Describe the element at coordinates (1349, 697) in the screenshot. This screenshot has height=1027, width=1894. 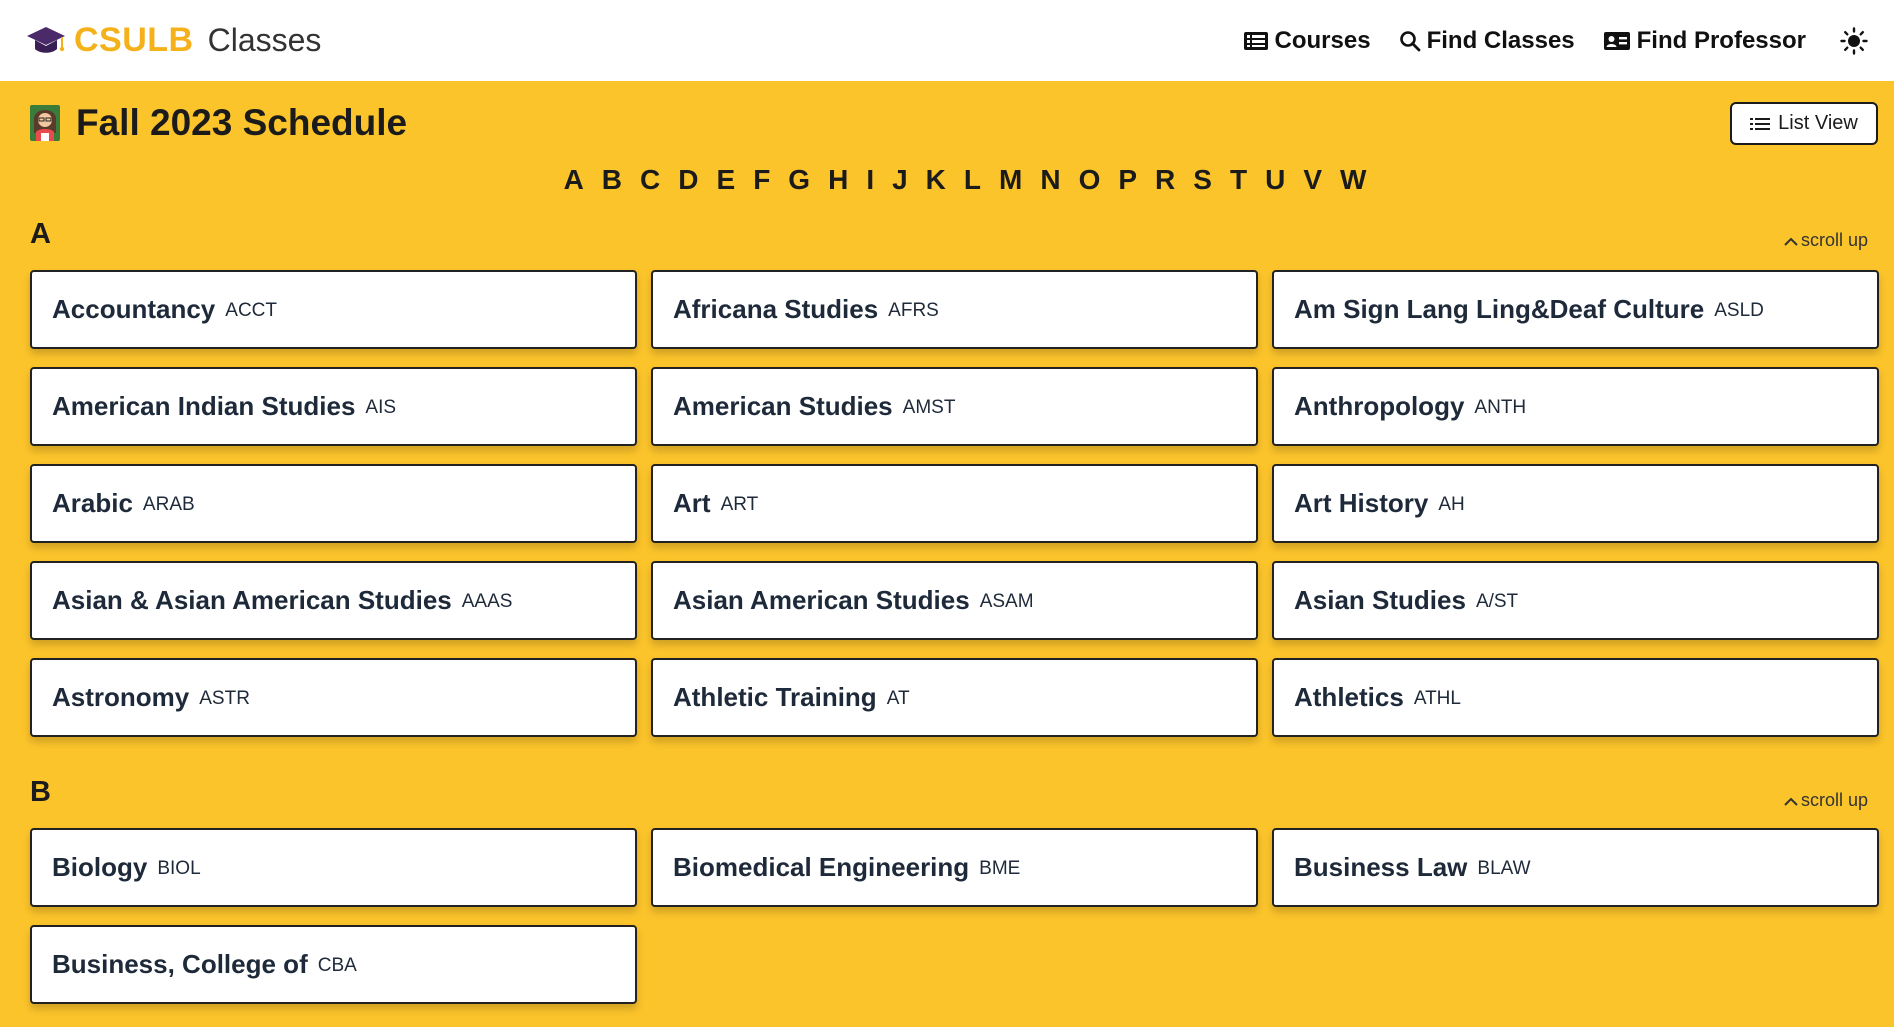
I see `subject-name: Athletics` at that location.